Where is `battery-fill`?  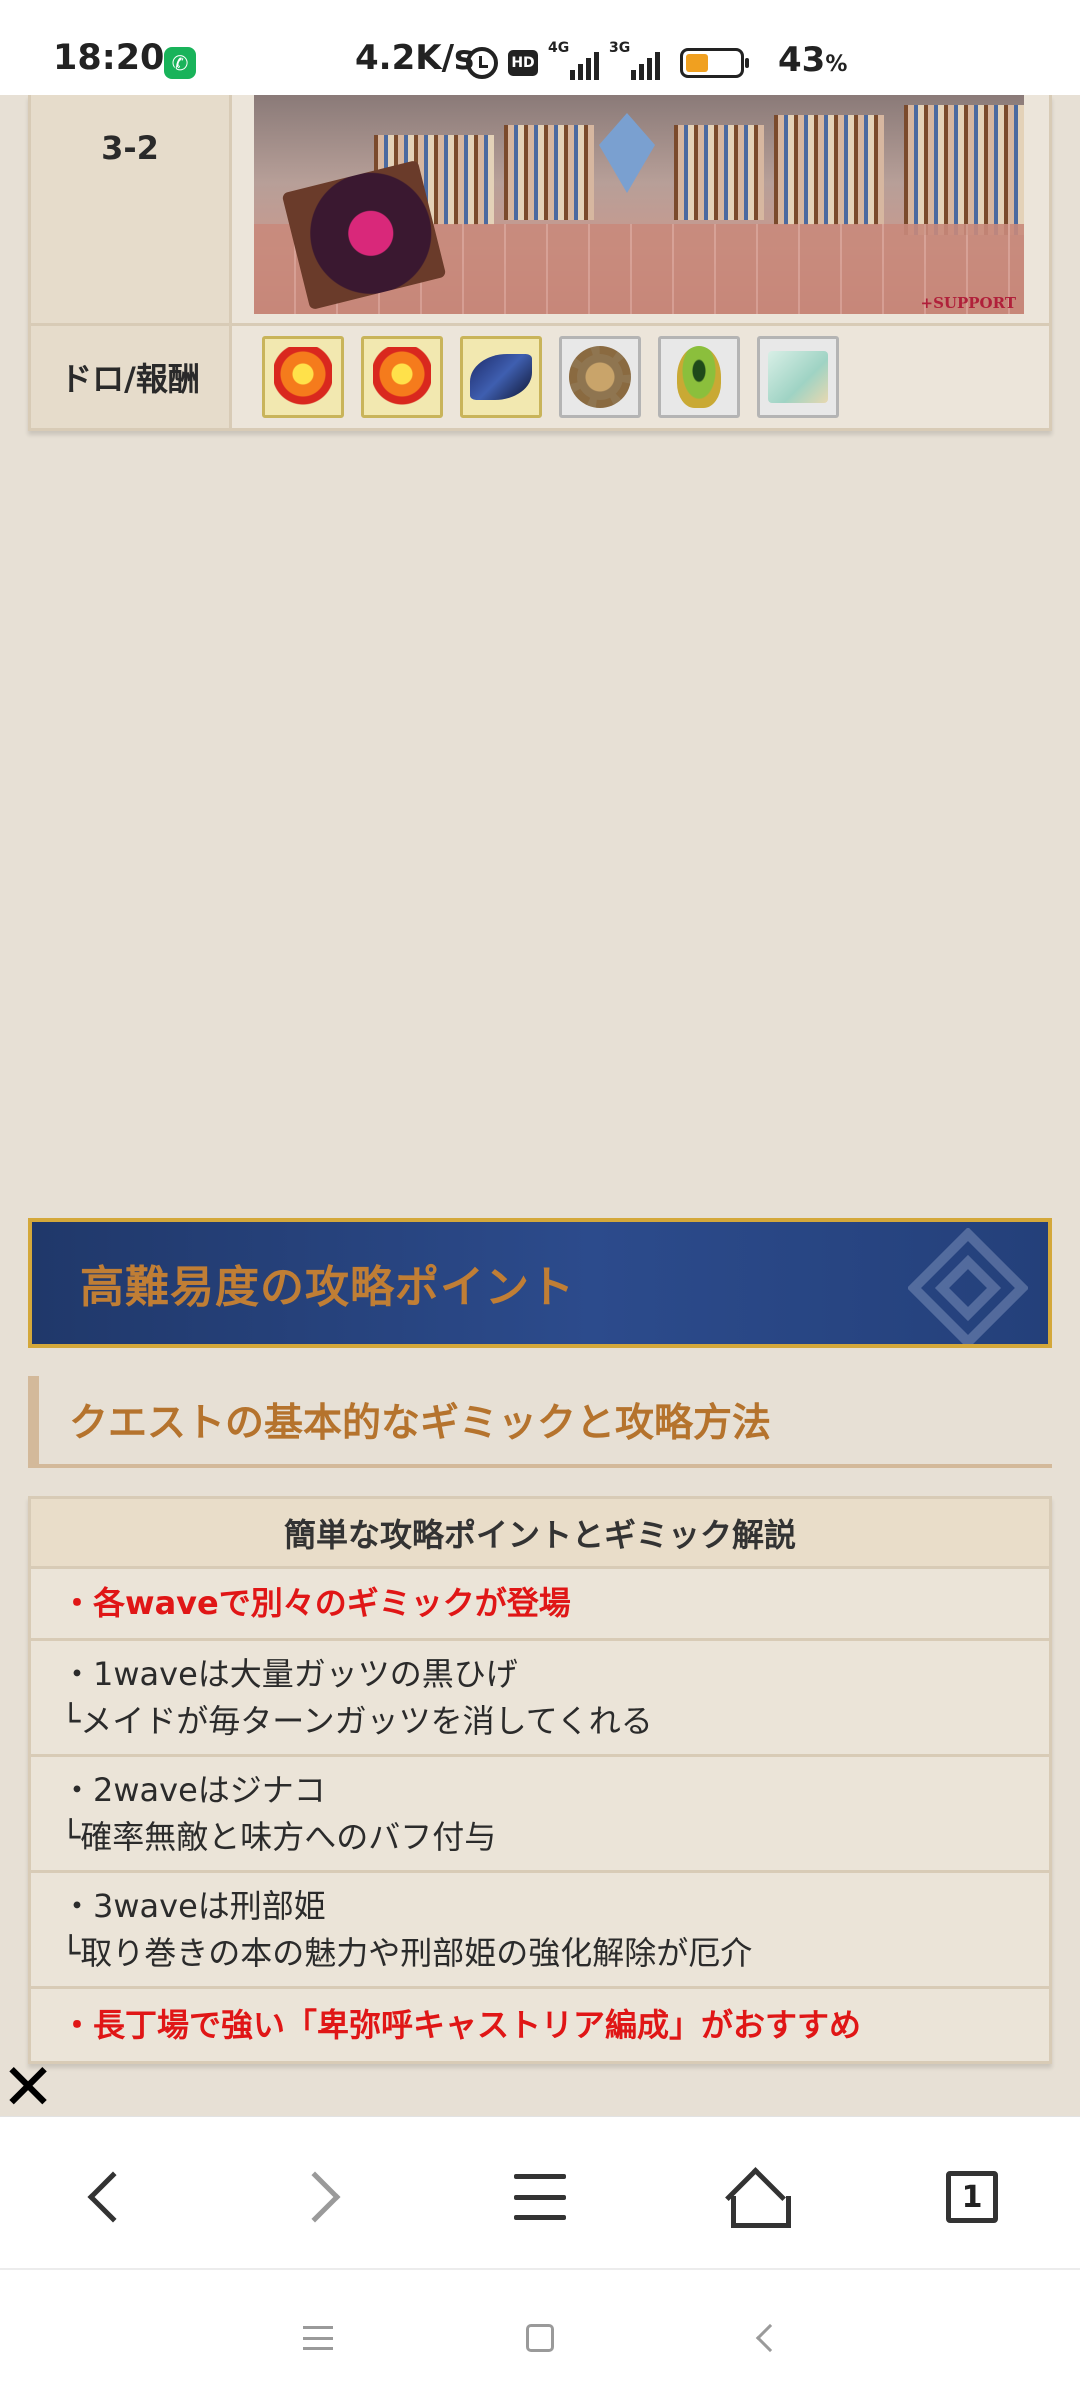 battery-fill is located at coordinates (697, 63).